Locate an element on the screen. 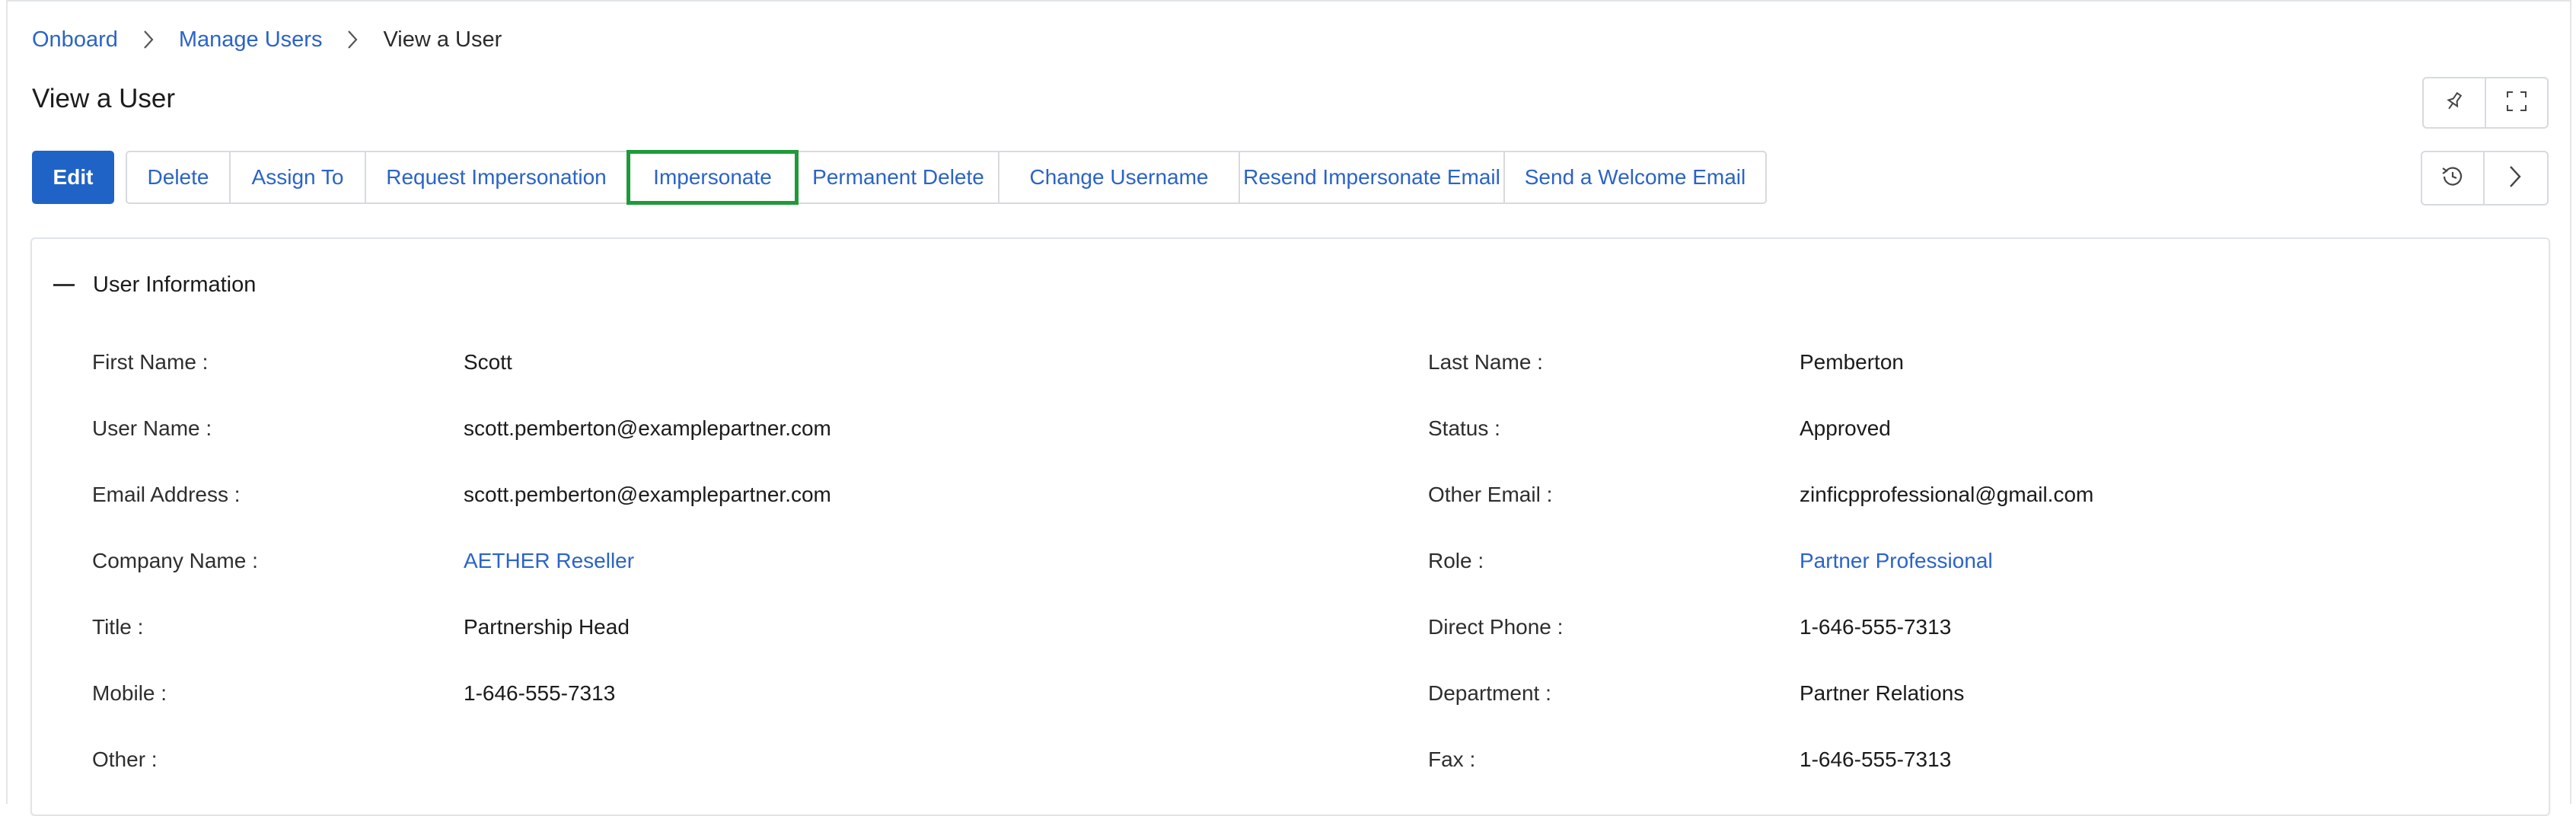  user-name-value: scott.pemberton@examplepartner.com is located at coordinates (648, 428).